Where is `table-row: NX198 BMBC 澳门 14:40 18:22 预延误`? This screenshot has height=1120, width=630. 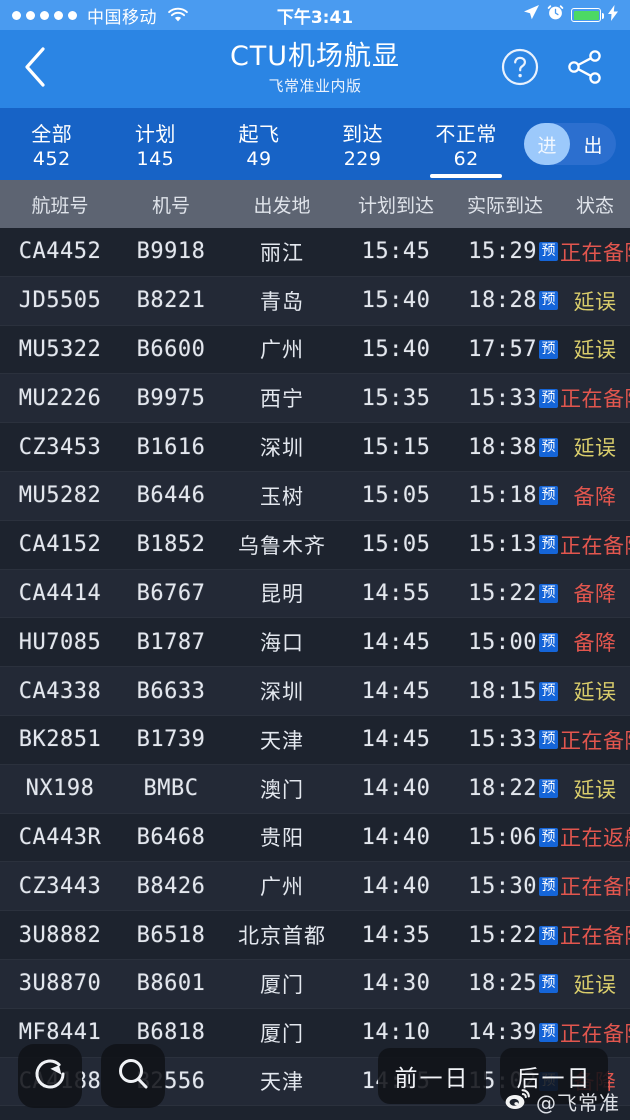
table-row: NX198 BMBC 澳门 14:40 18:22 预延误 is located at coordinates (315, 789).